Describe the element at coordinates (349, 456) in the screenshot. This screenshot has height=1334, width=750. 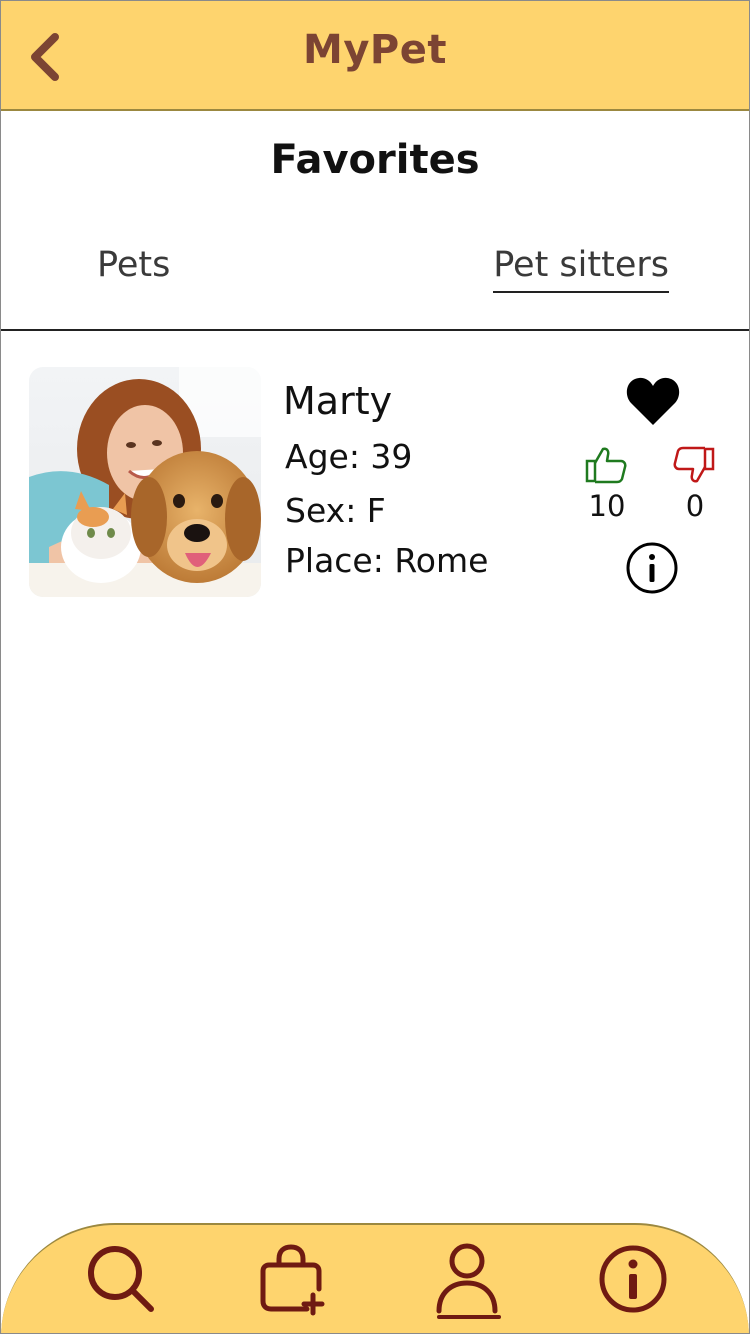
I see `sitter-age: Age: 39` at that location.